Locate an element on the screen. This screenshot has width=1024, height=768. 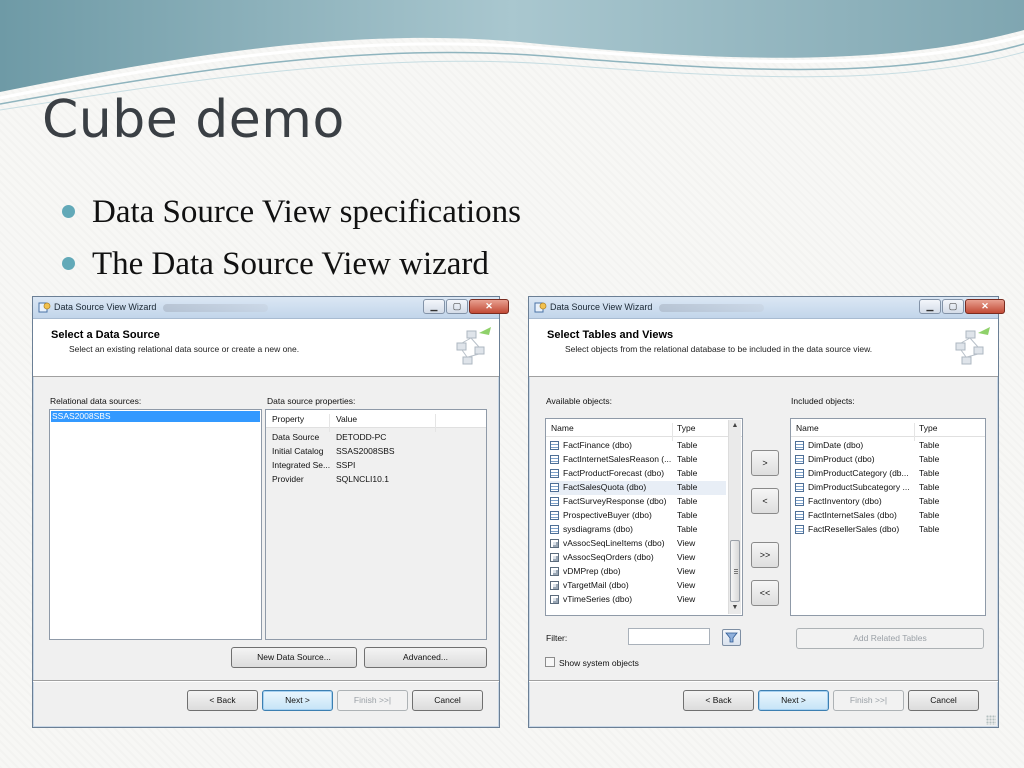
included-object-row: DimDate (dbo) Table is located at coordinates (888, 446).